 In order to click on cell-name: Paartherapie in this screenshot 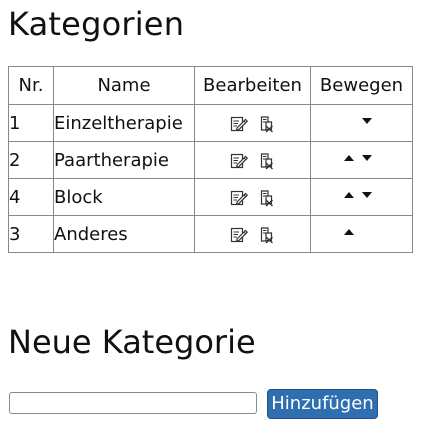, I will do `click(124, 160)`.